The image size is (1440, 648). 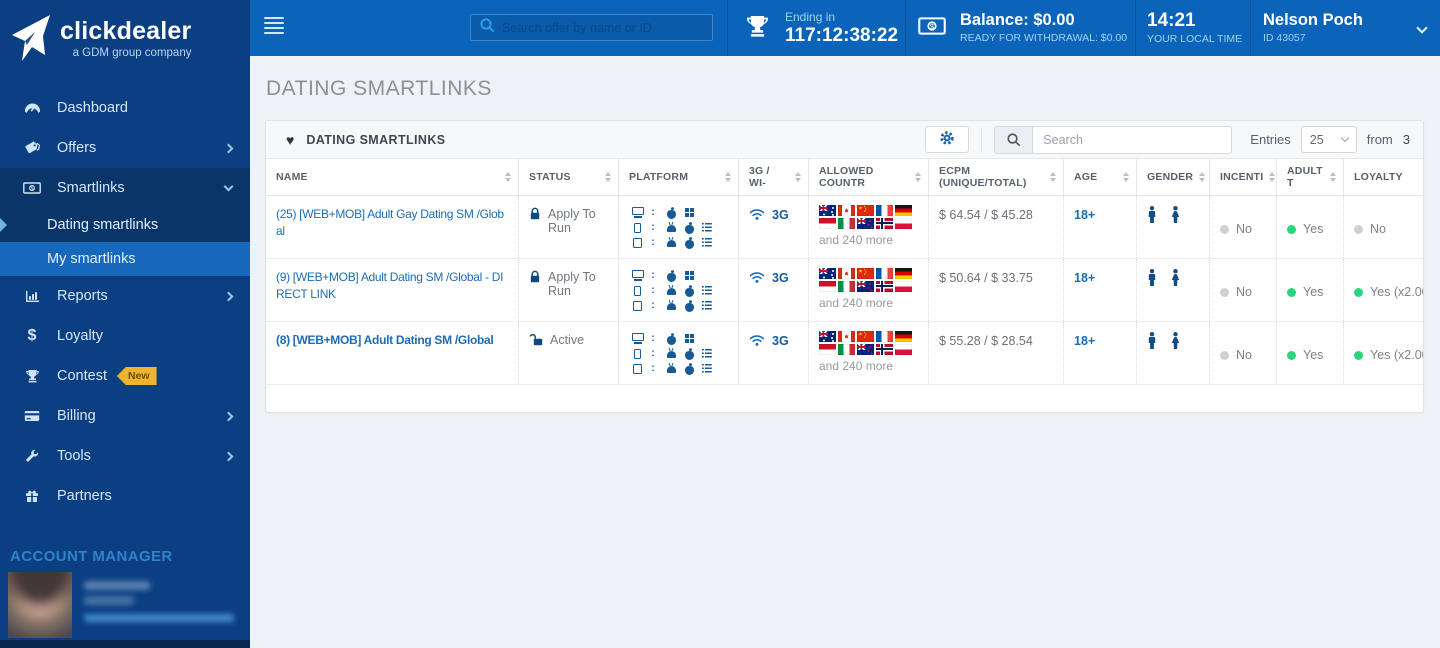 What do you see at coordinates (32, 456) in the screenshot?
I see `wrench-icon` at bounding box center [32, 456].